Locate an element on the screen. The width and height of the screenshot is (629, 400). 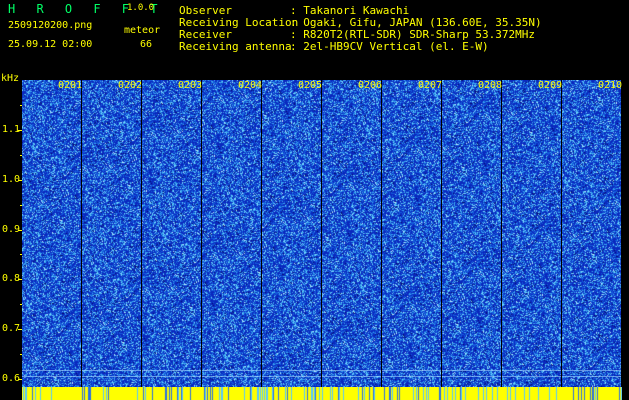
file-datetime: 25.09.12 02:00 is located at coordinates (50, 44).